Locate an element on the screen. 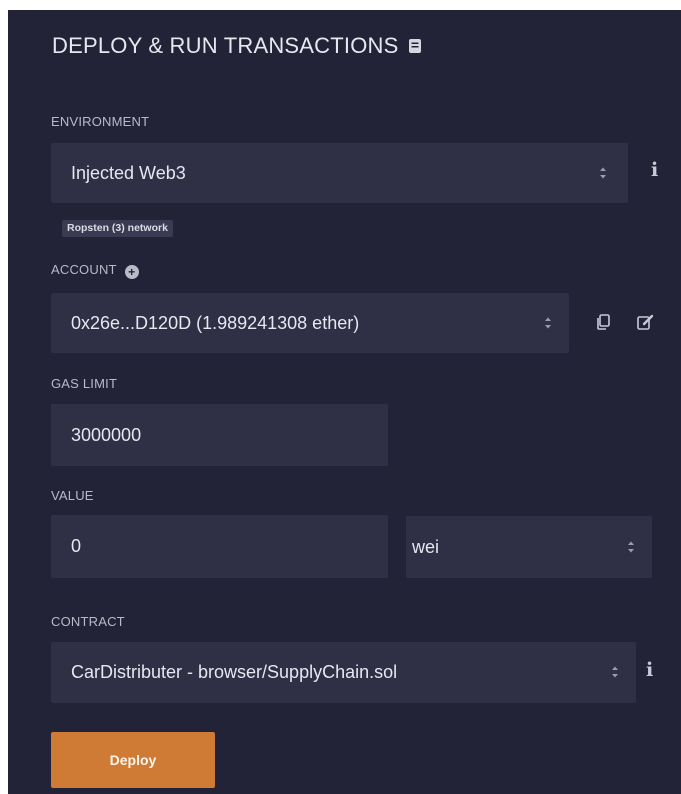 This screenshot has height=794, width=681. network-badge: Ropsten (3) network is located at coordinates (117, 228).